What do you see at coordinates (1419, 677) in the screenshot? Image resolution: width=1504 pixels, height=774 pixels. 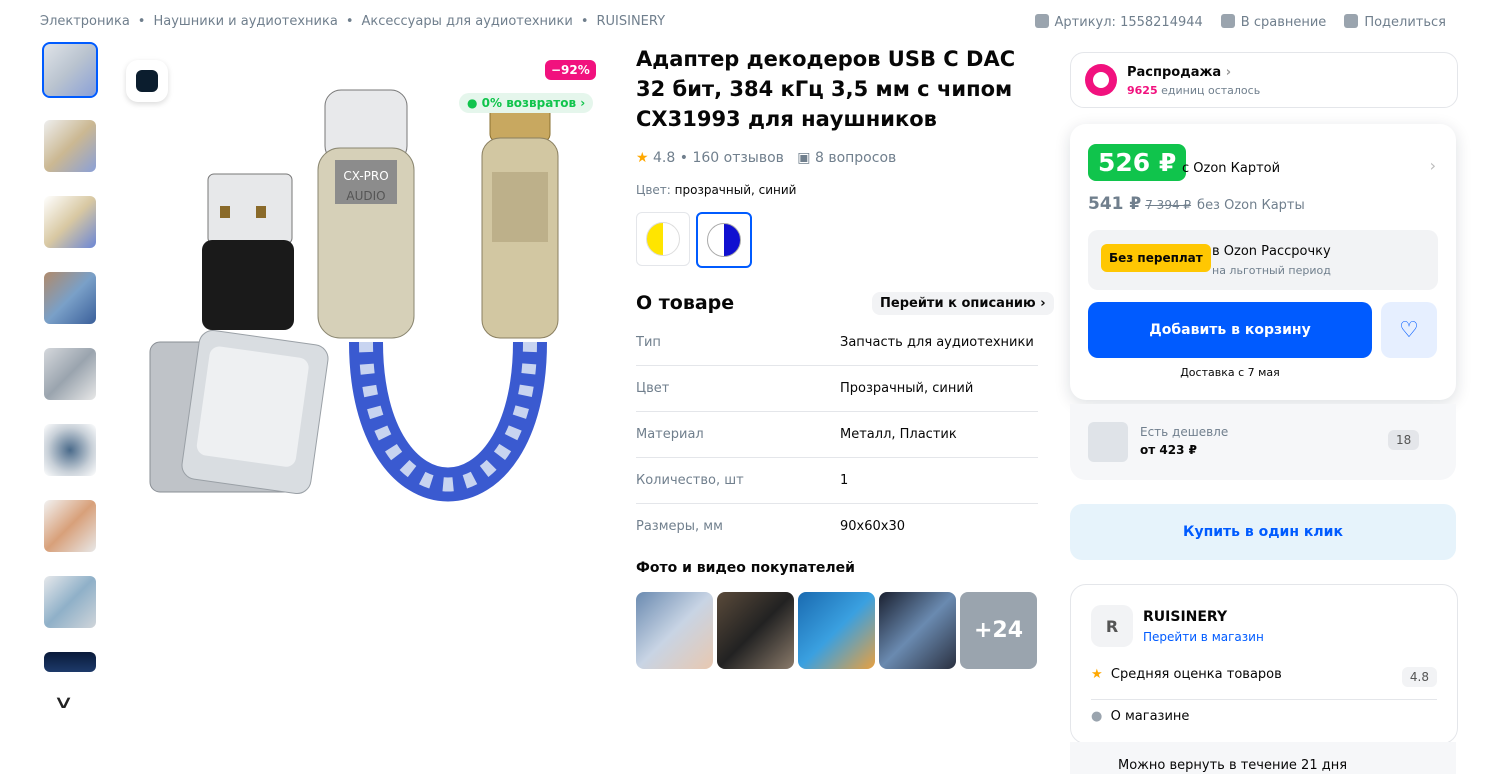 I see `seller-rating-value: 4.8` at bounding box center [1419, 677].